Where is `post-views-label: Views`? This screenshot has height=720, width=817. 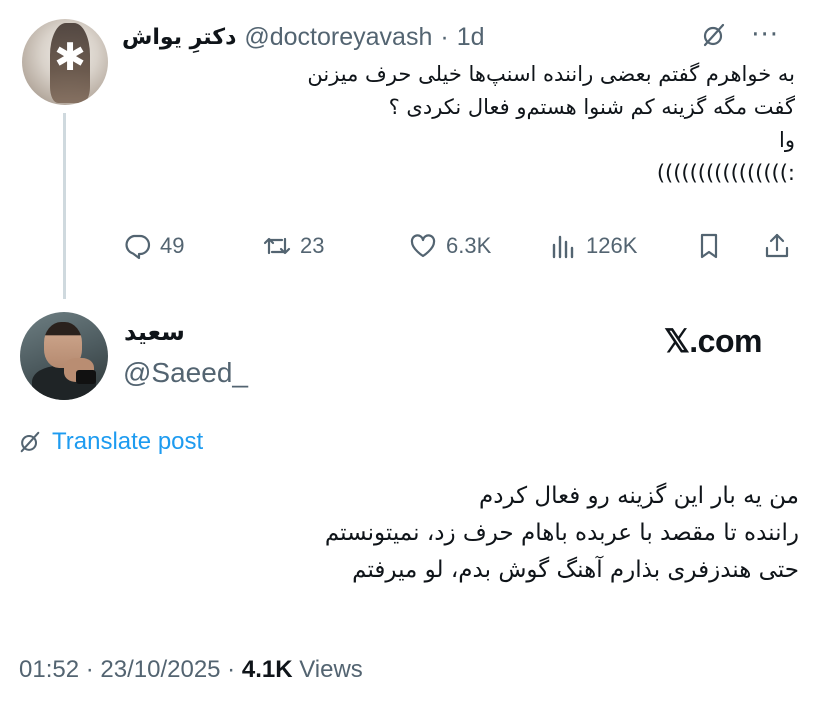
post-views-label: Views is located at coordinates (331, 669).